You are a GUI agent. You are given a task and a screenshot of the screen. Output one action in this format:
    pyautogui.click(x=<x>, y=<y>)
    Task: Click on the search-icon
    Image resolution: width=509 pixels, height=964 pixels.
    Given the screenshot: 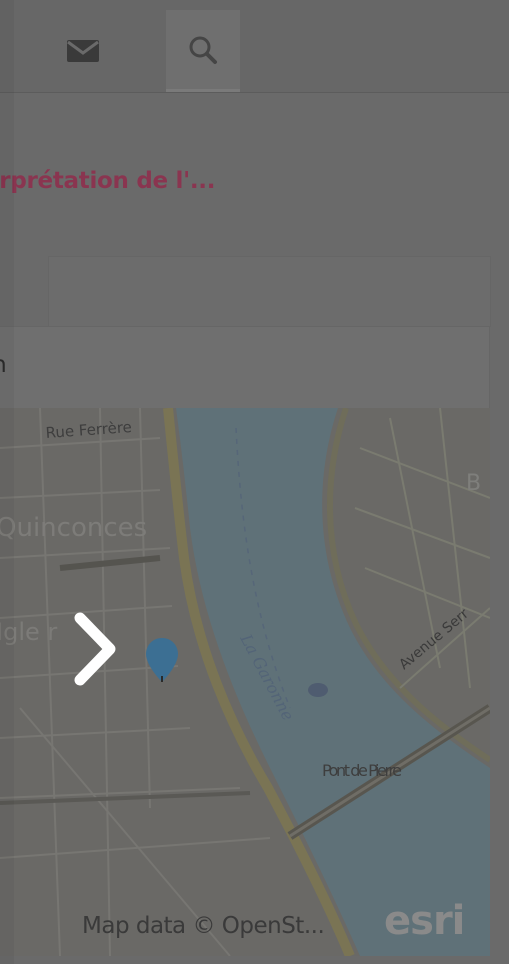 What is the action you would take?
    pyautogui.click(x=203, y=50)
    